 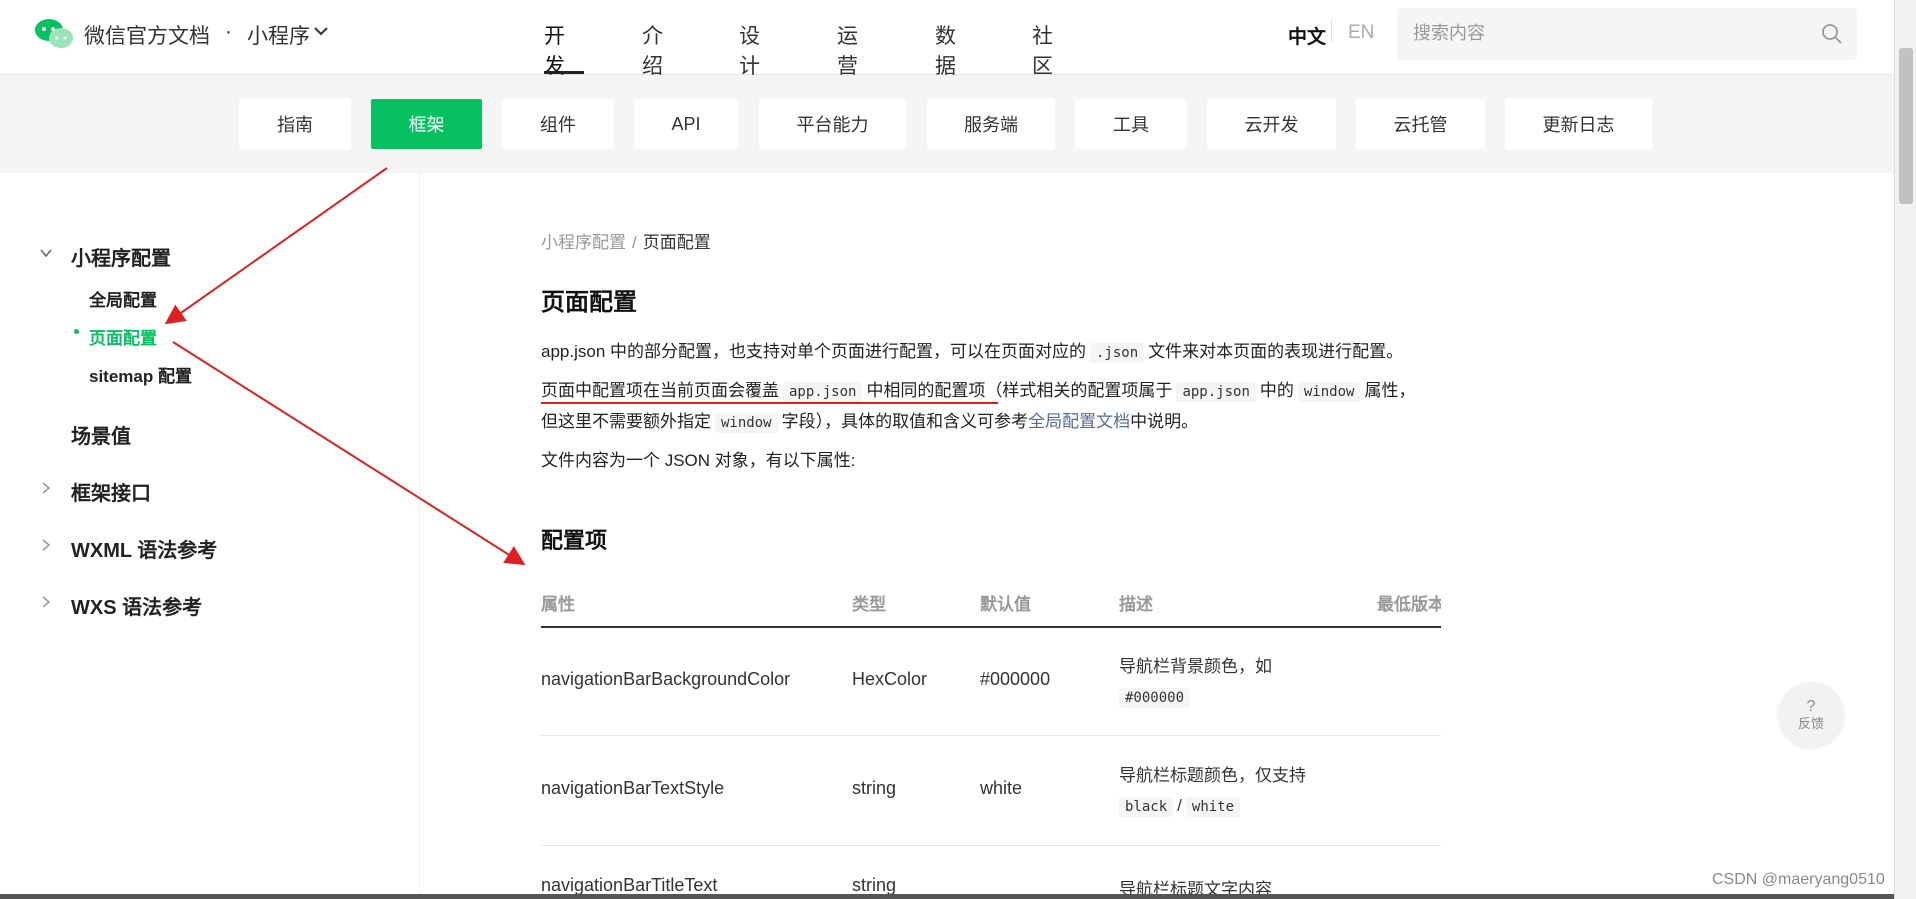 I want to click on search-box, so click(x=1627, y=34).